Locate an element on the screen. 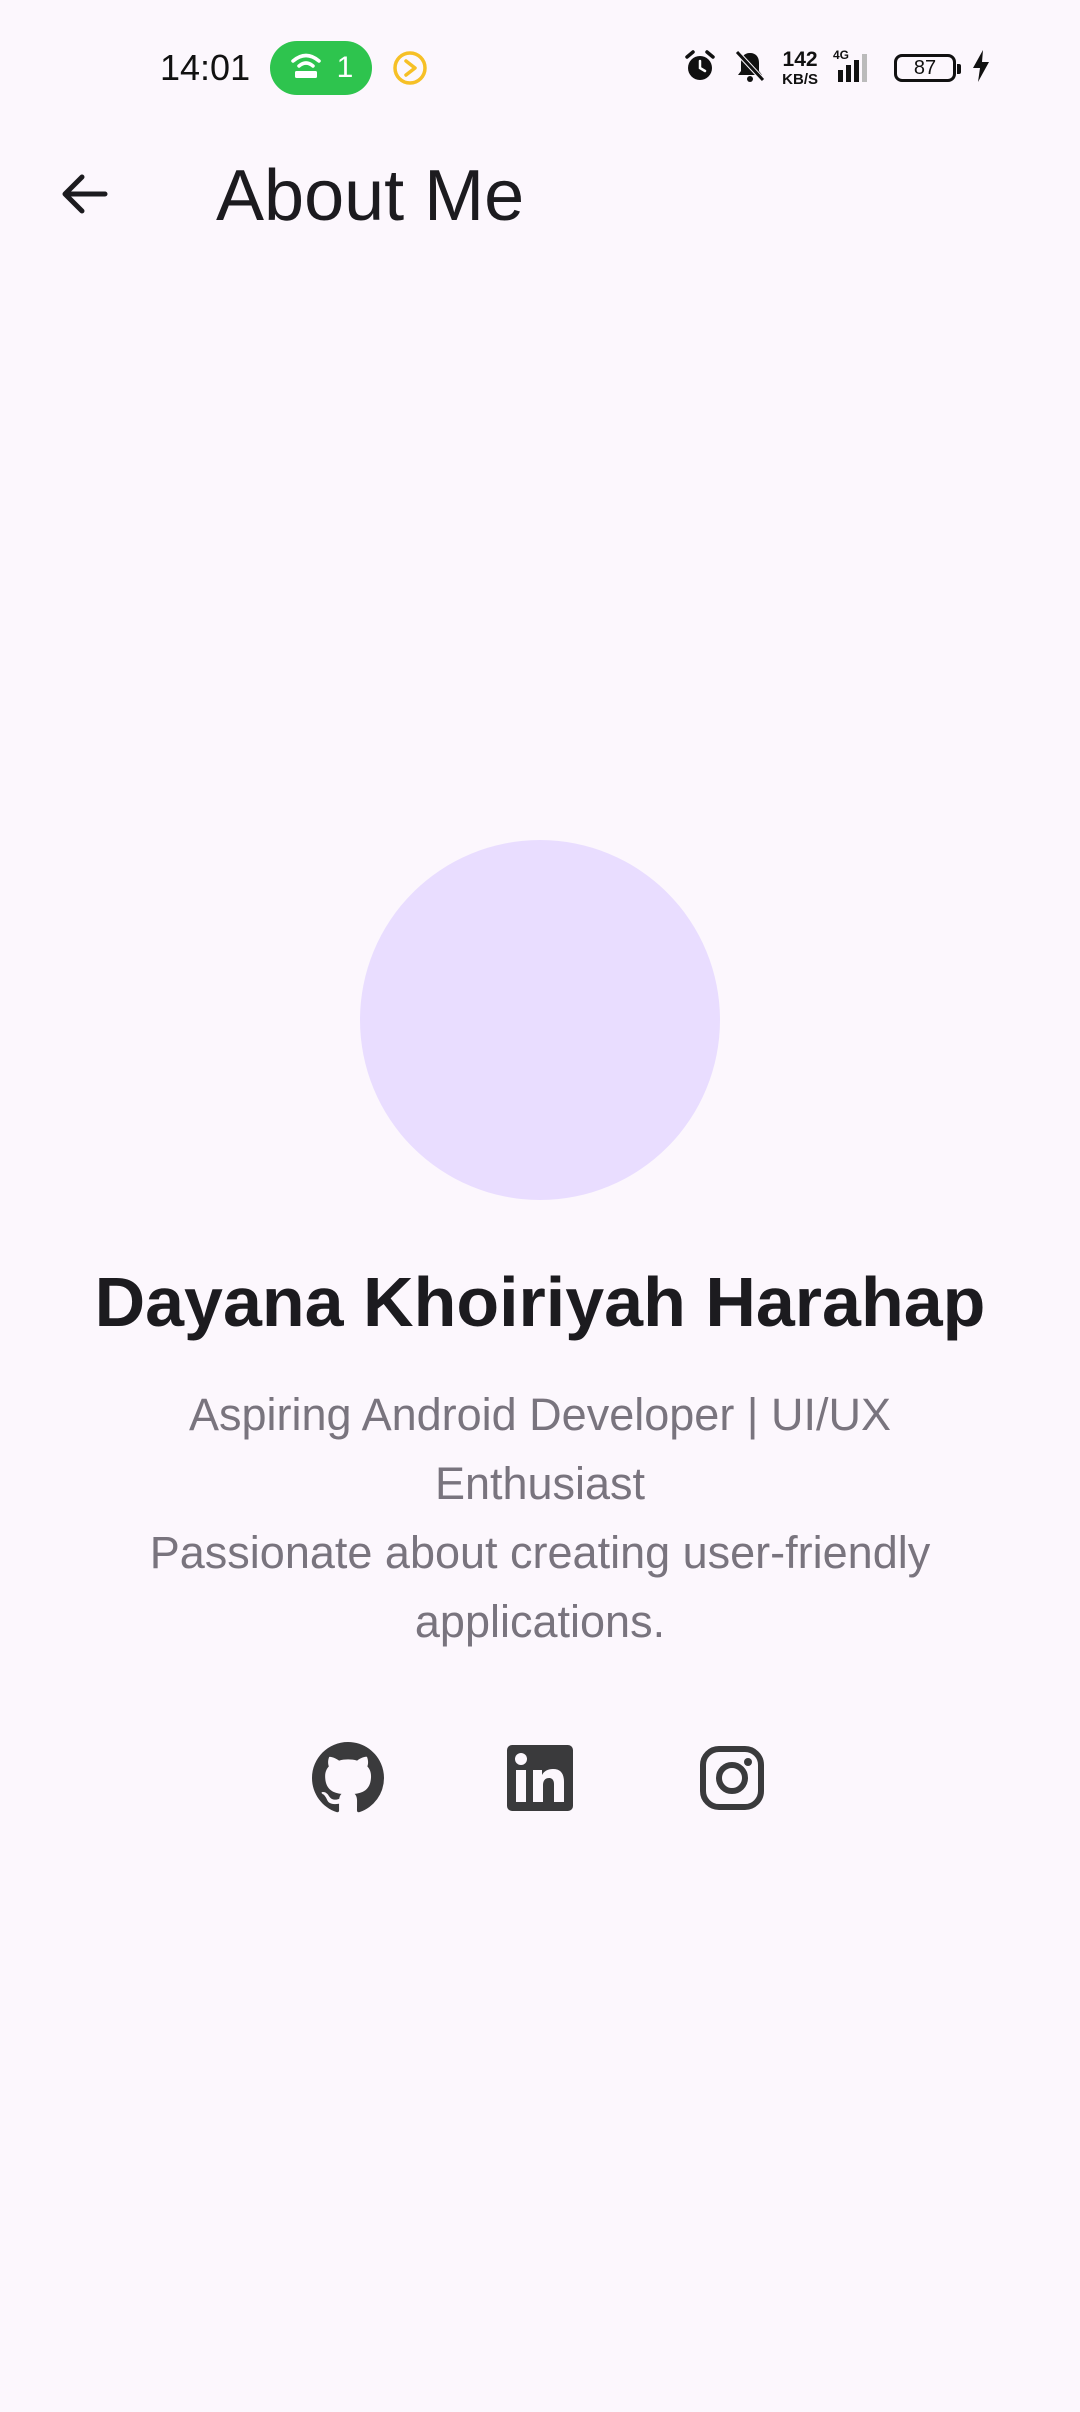  instagram-icon is located at coordinates (732, 1780).